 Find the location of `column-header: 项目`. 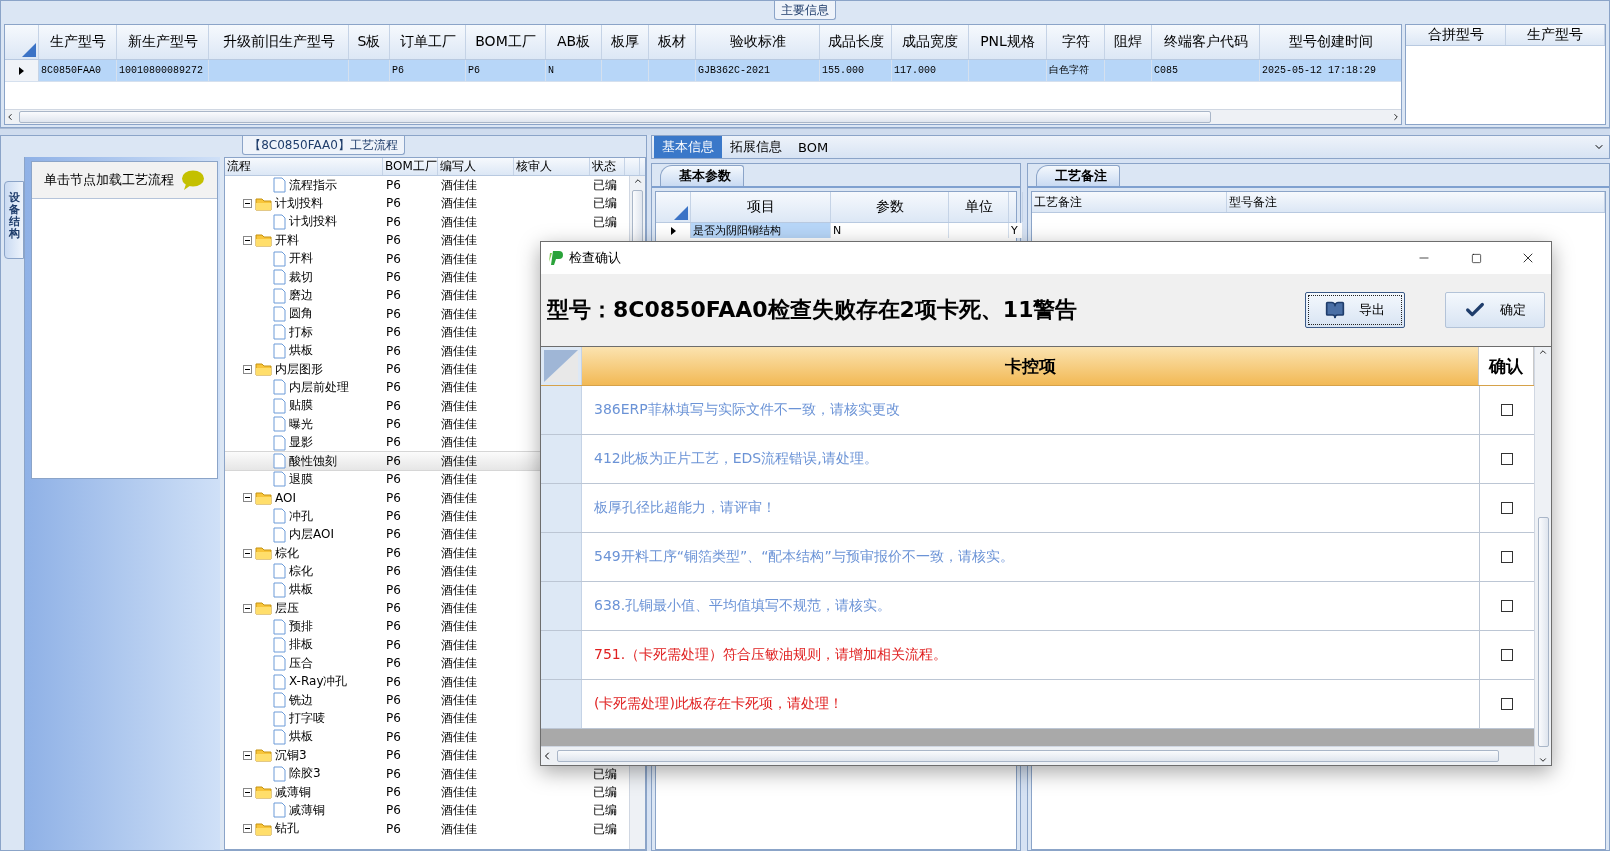

column-header: 项目 is located at coordinates (761, 207).